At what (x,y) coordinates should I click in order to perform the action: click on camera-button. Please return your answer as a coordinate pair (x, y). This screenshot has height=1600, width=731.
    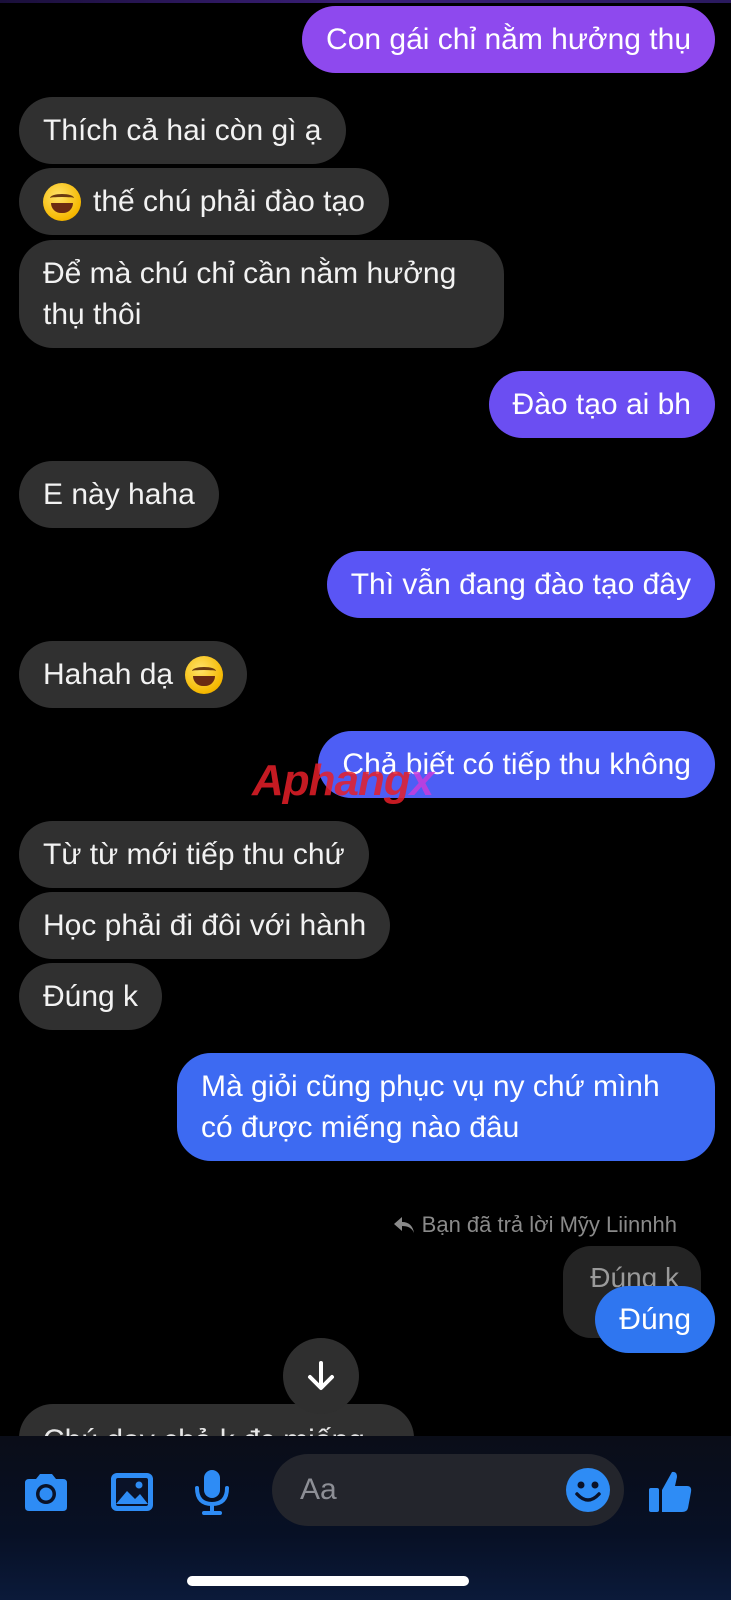
    Looking at the image, I should click on (46, 1492).